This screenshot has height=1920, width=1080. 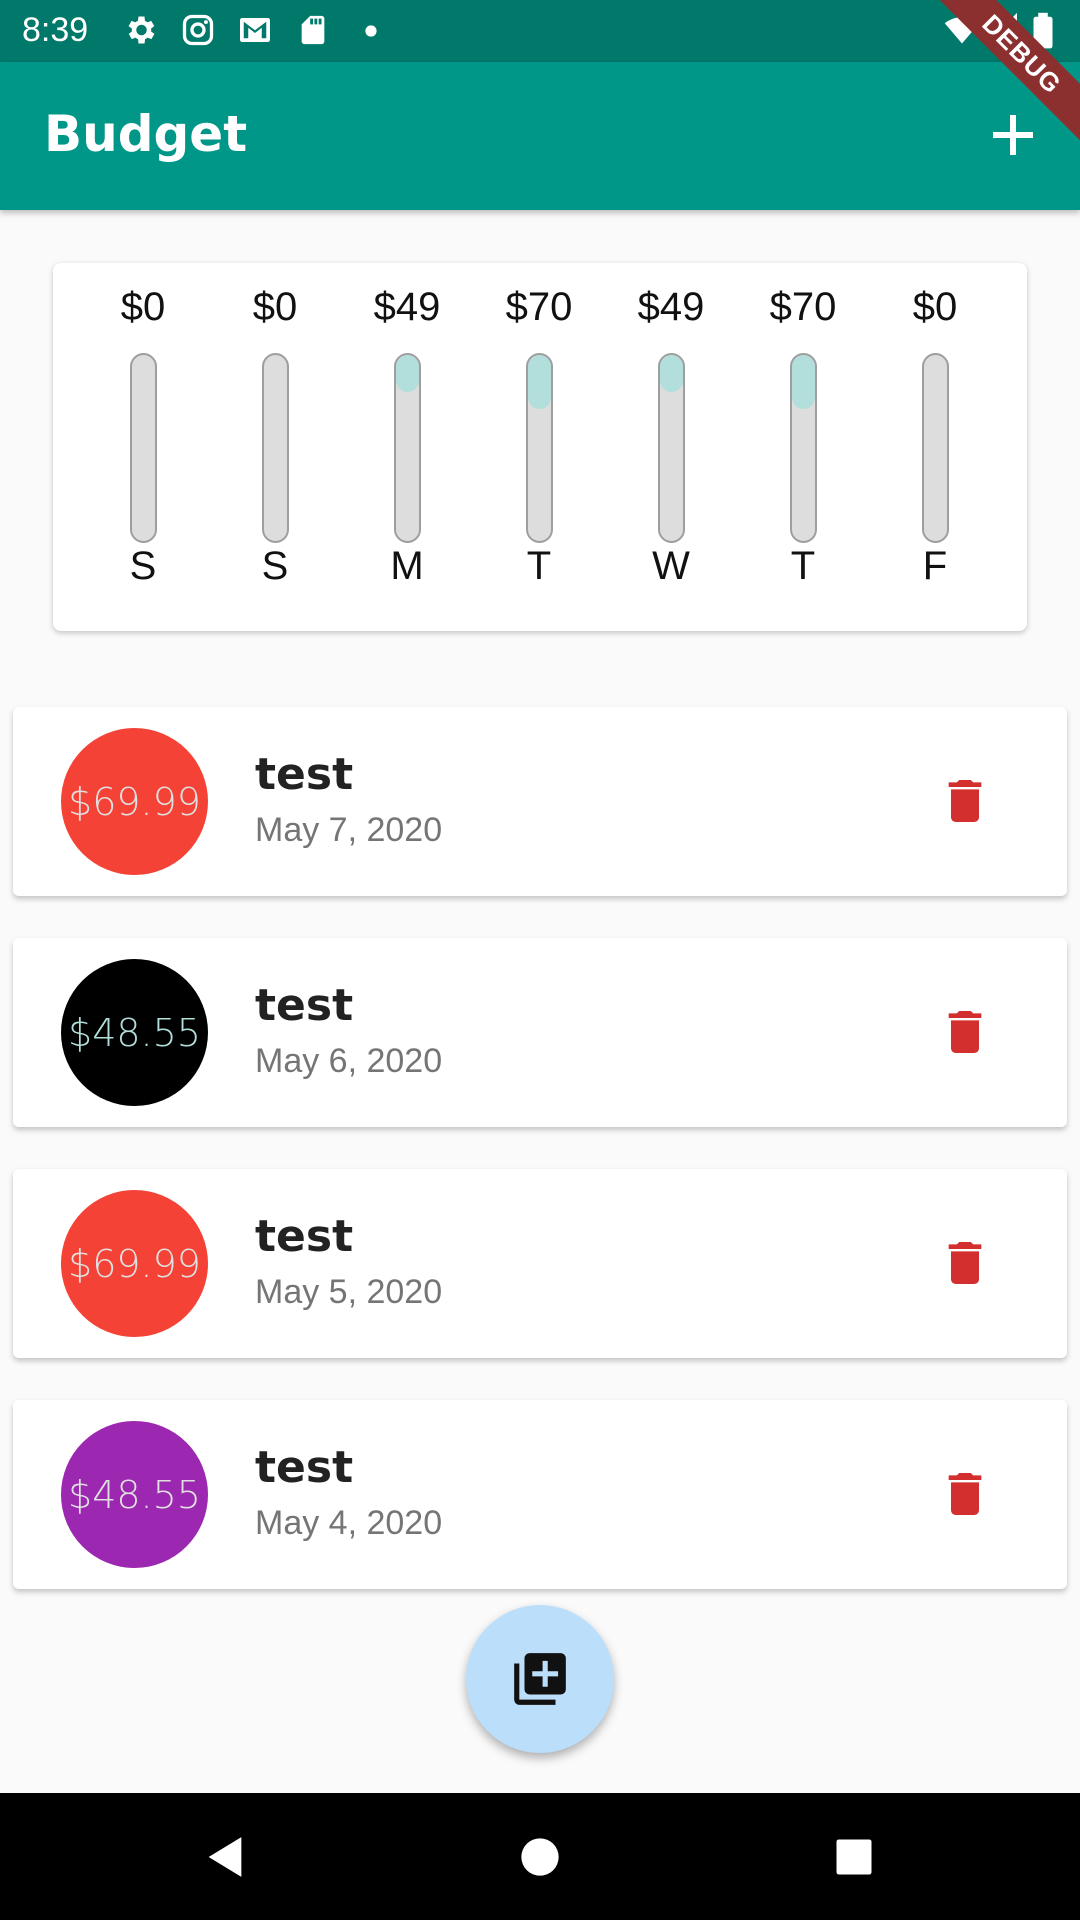 I want to click on add-to-queue-icon, so click(x=540, y=1679).